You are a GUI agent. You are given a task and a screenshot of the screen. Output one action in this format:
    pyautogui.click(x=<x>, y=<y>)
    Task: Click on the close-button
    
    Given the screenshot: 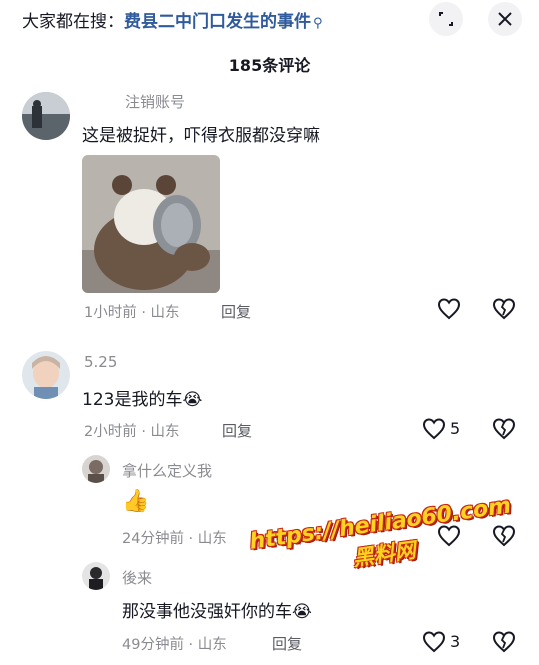 What is the action you would take?
    pyautogui.click(x=505, y=19)
    